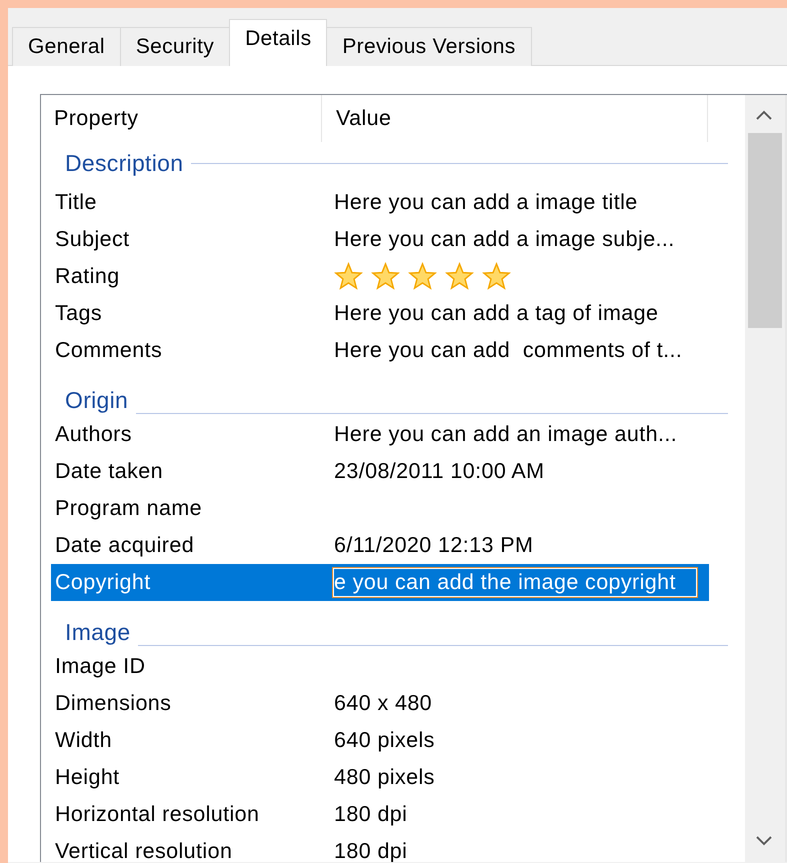 This screenshot has height=863, width=787. What do you see at coordinates (766, 478) in the screenshot?
I see `scrollbar` at bounding box center [766, 478].